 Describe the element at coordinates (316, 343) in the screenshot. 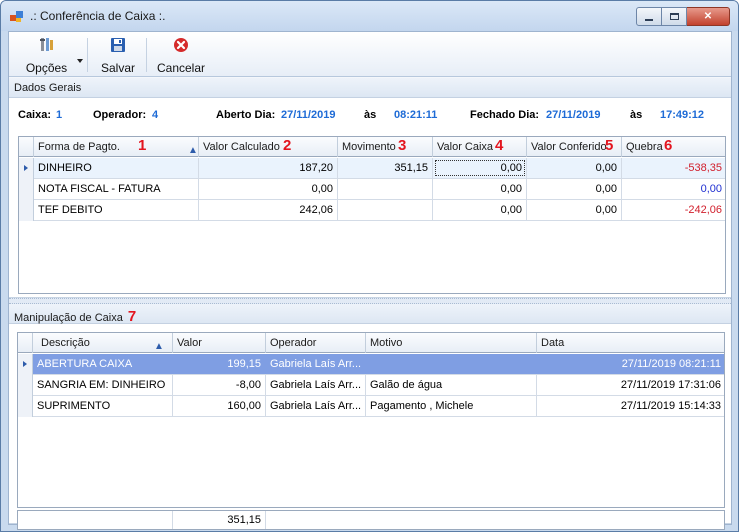

I see `column-header-operador: Operador` at that location.